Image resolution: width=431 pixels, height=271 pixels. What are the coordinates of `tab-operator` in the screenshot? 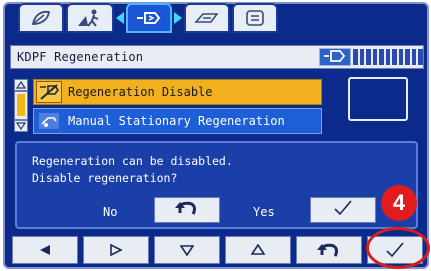 It's located at (90, 18).